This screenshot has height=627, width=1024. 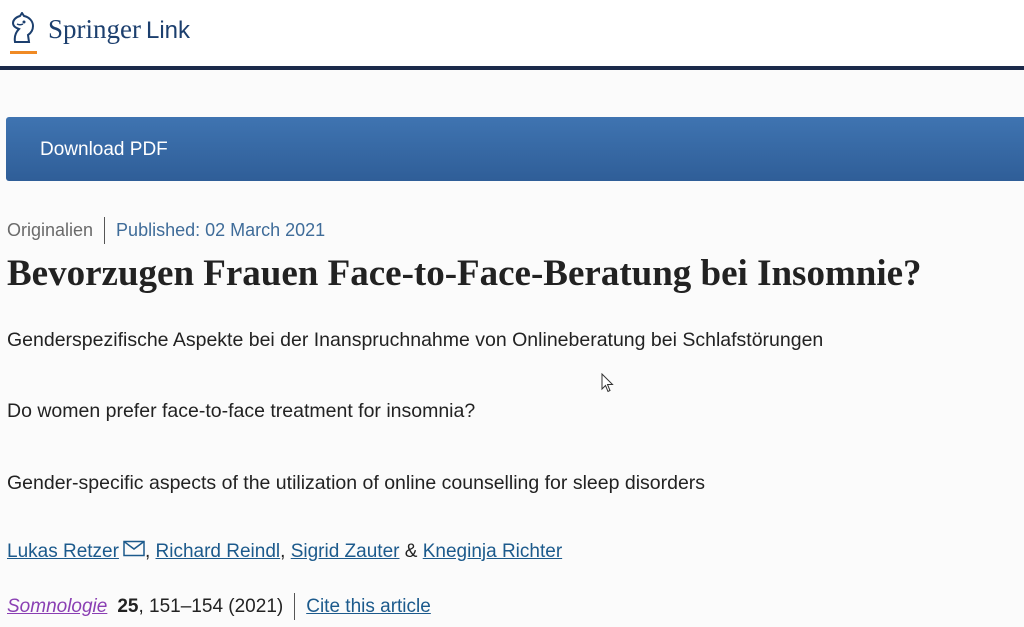 I want to click on published-date: Published: 02 March 2021, so click(x=221, y=229).